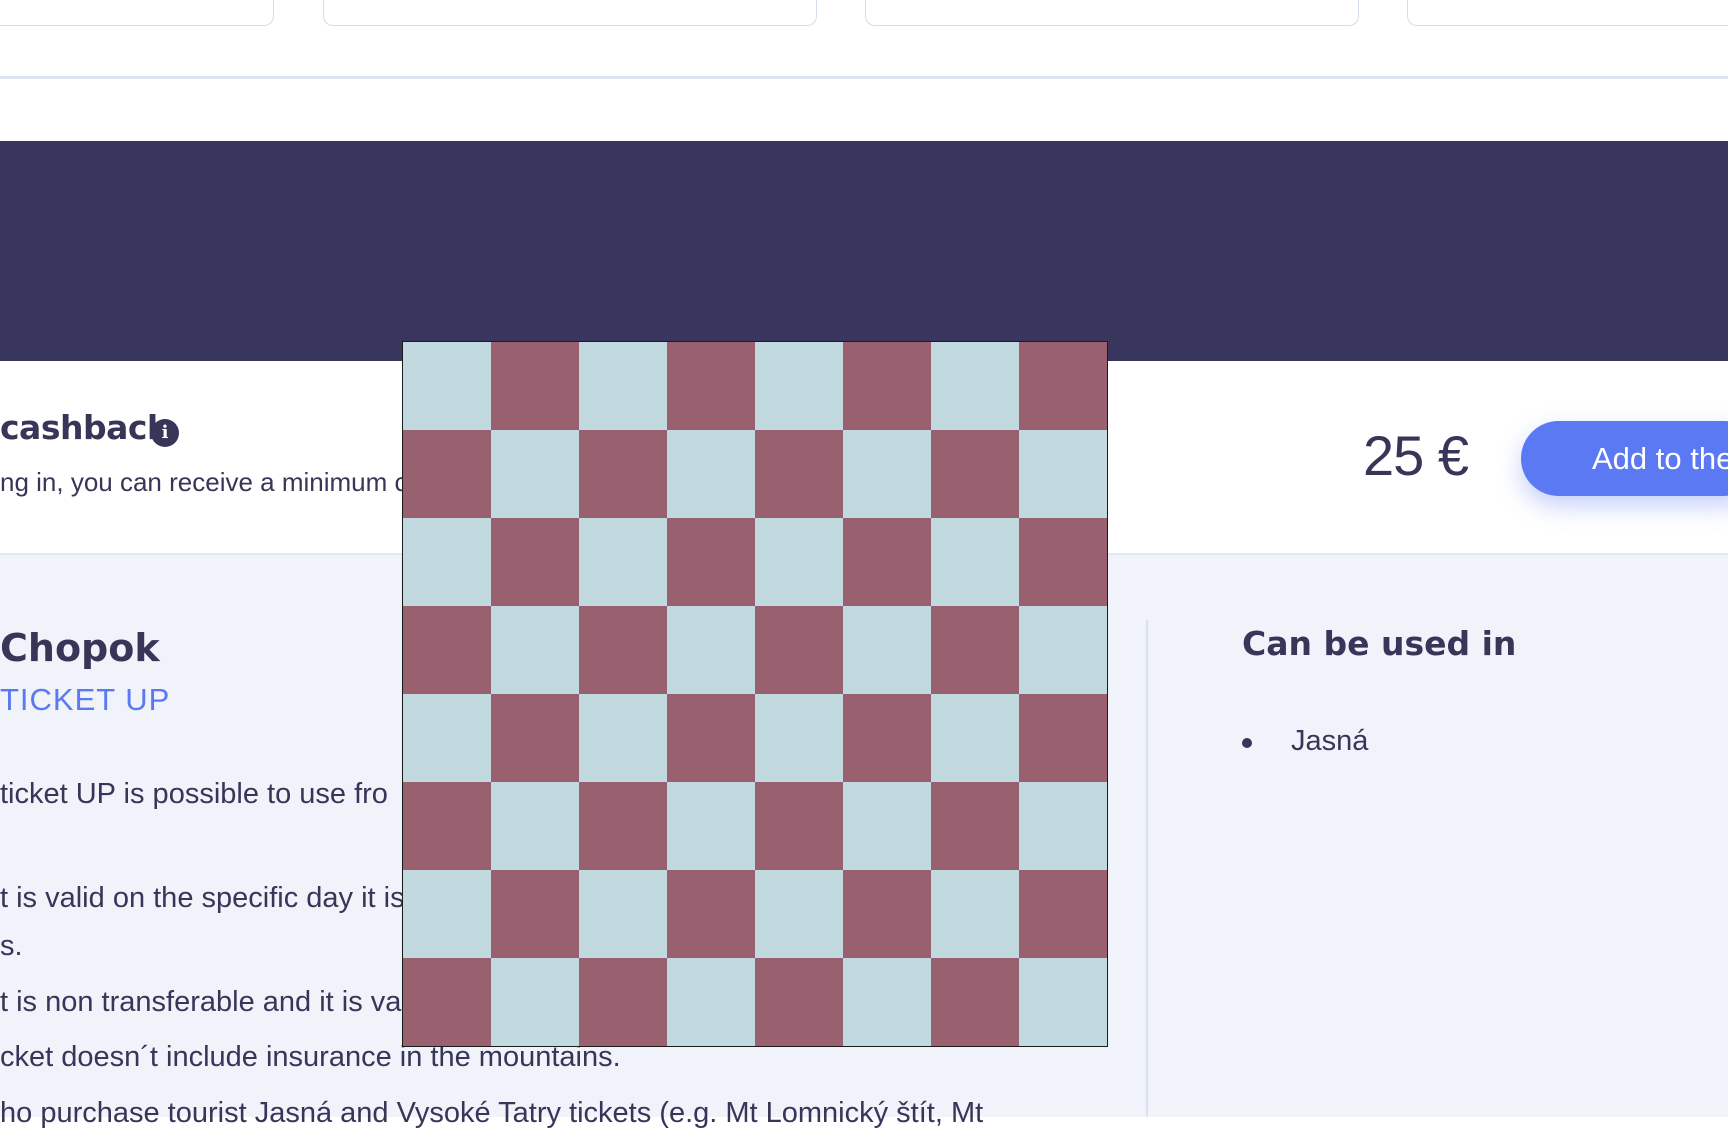 The width and height of the screenshot is (1728, 1130). What do you see at coordinates (11, 946) in the screenshot?
I see `ticket-description-line: s.` at bounding box center [11, 946].